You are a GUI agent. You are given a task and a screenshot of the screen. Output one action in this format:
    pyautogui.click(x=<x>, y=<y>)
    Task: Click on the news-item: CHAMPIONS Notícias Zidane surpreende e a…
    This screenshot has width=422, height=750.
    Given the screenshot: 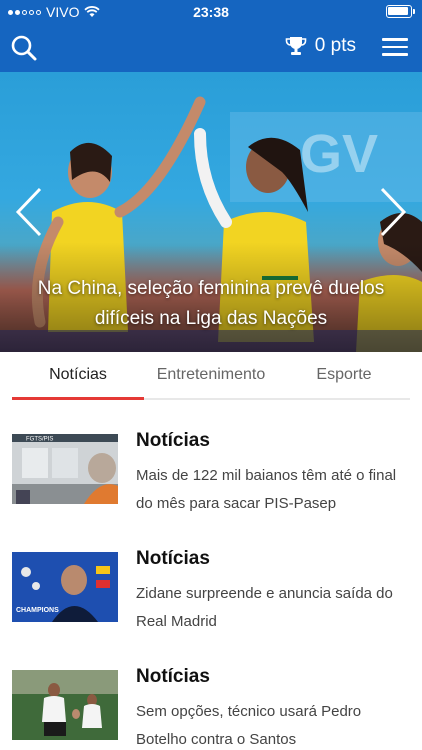 What is the action you would take?
    pyautogui.click(x=211, y=593)
    